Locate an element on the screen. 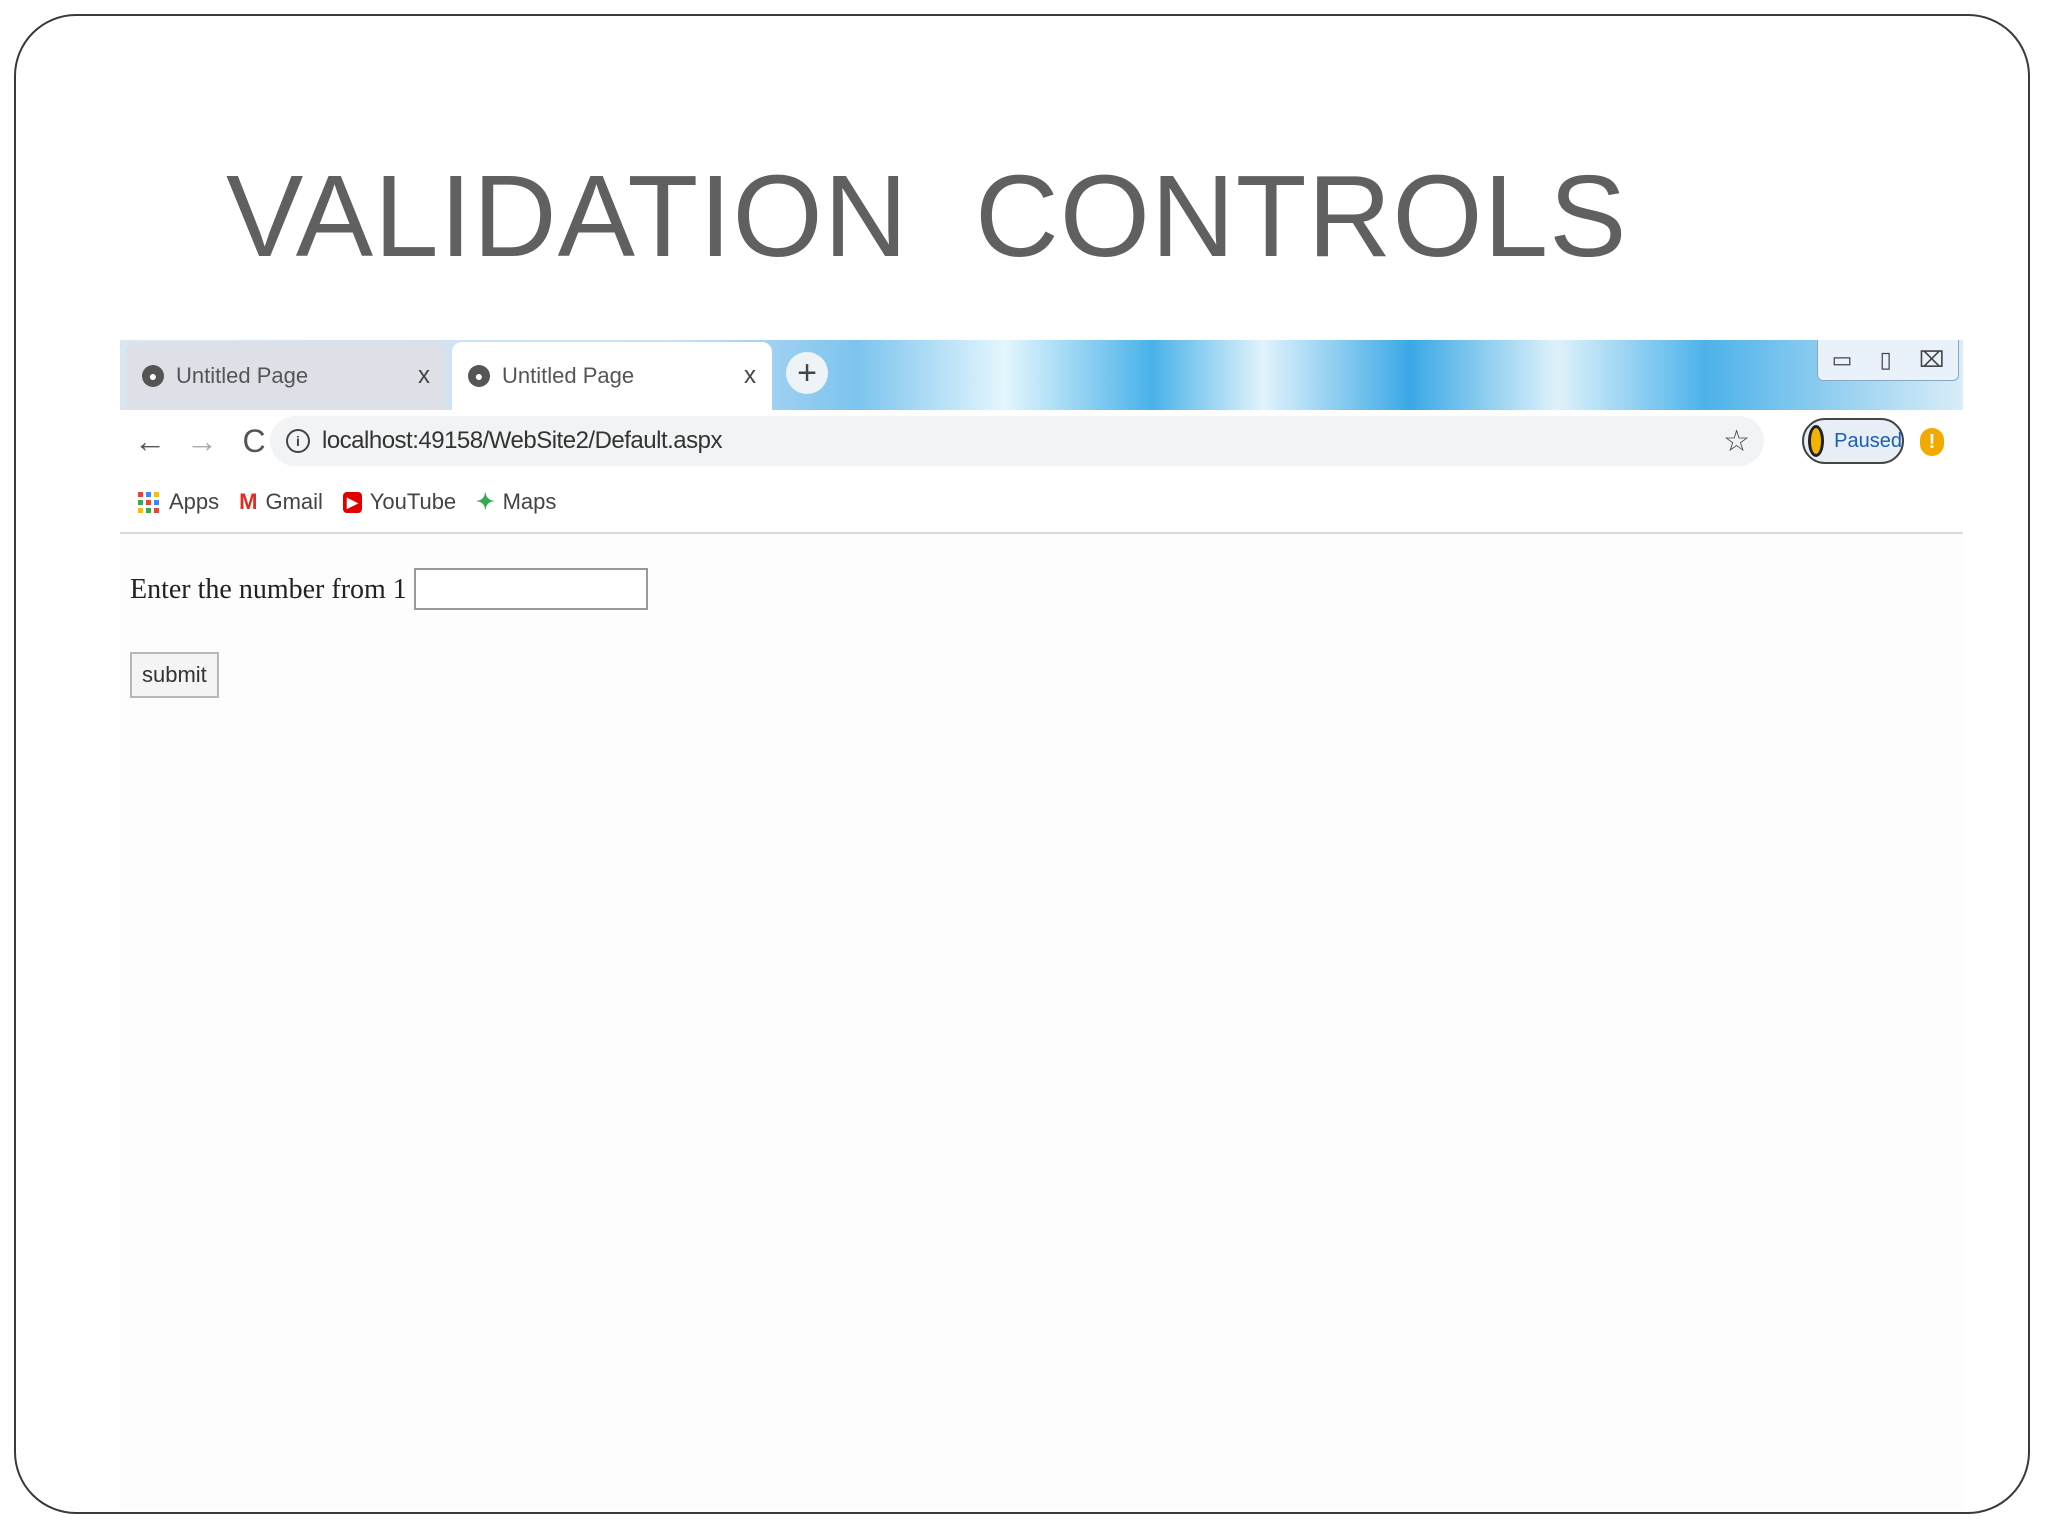  gmail-icon: M is located at coordinates (248, 501).